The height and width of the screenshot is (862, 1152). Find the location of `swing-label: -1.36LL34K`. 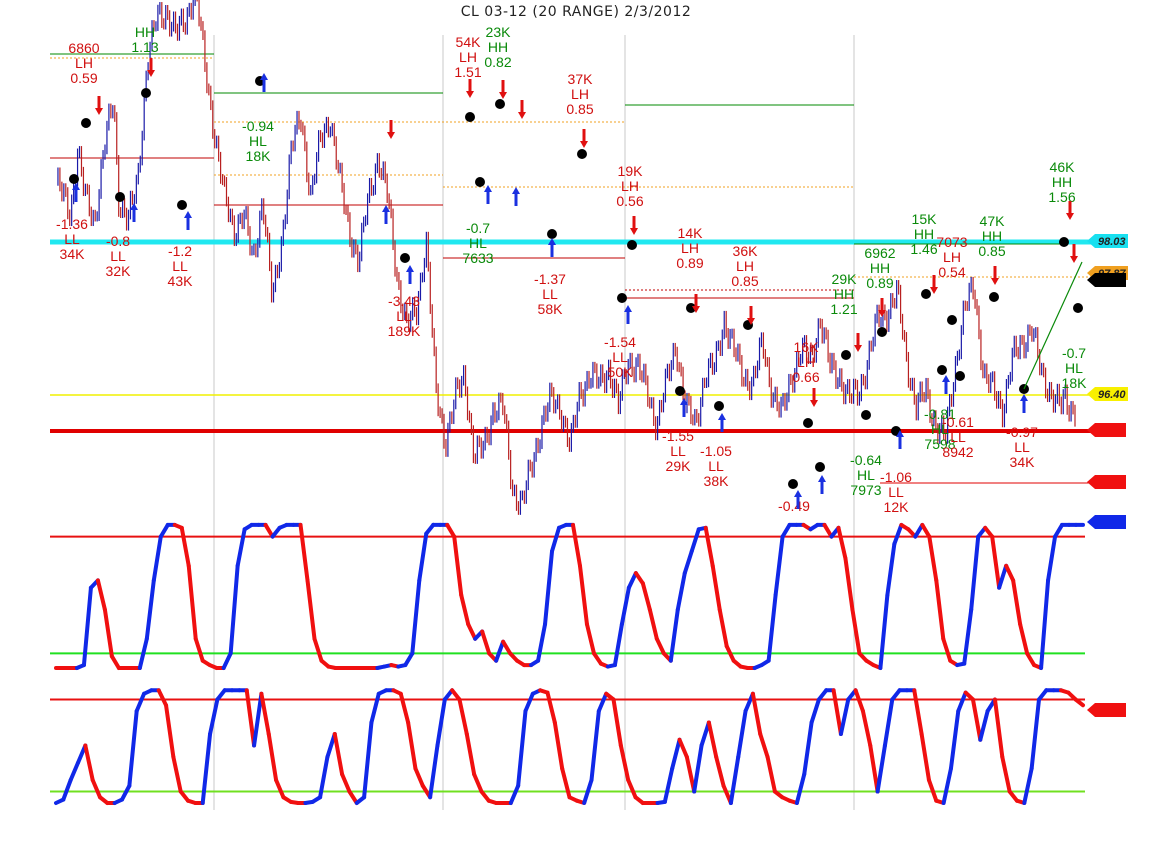

swing-label: -1.36LL34K is located at coordinates (72, 239).